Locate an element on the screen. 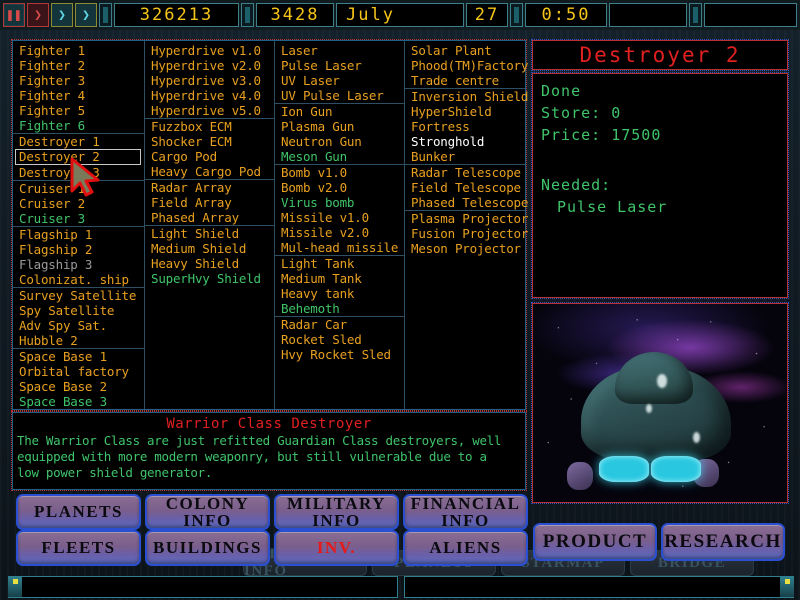  inventory-item: Cargo Pod is located at coordinates (209, 156).